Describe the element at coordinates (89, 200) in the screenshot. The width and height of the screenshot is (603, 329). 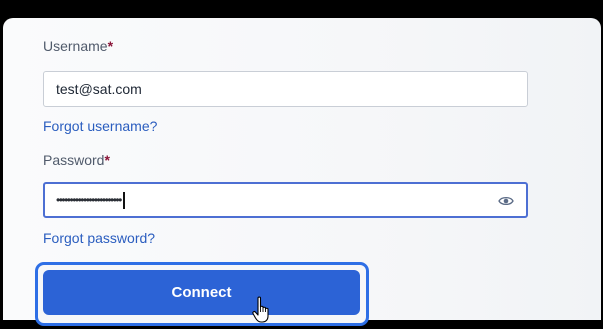
I see `password-masked-value: ••••••••••••••••••••••••` at that location.